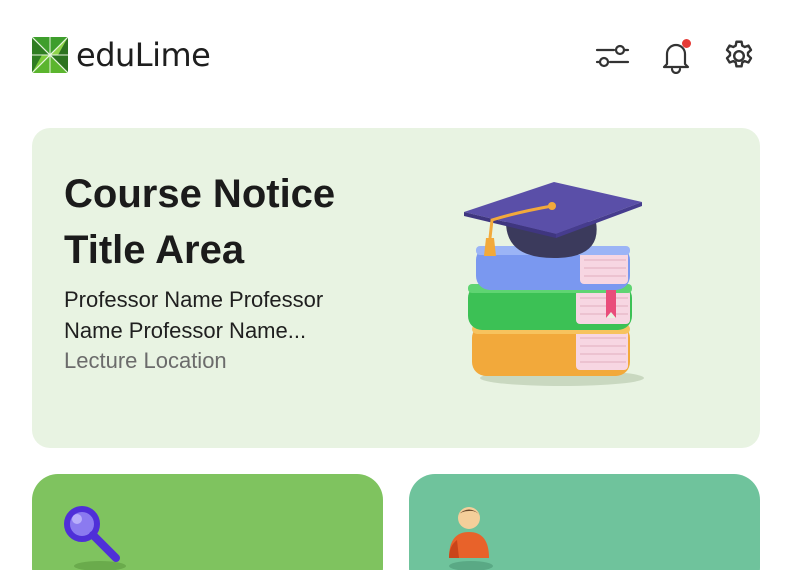 The image size is (792, 570). I want to click on filter-button, so click(612, 56).